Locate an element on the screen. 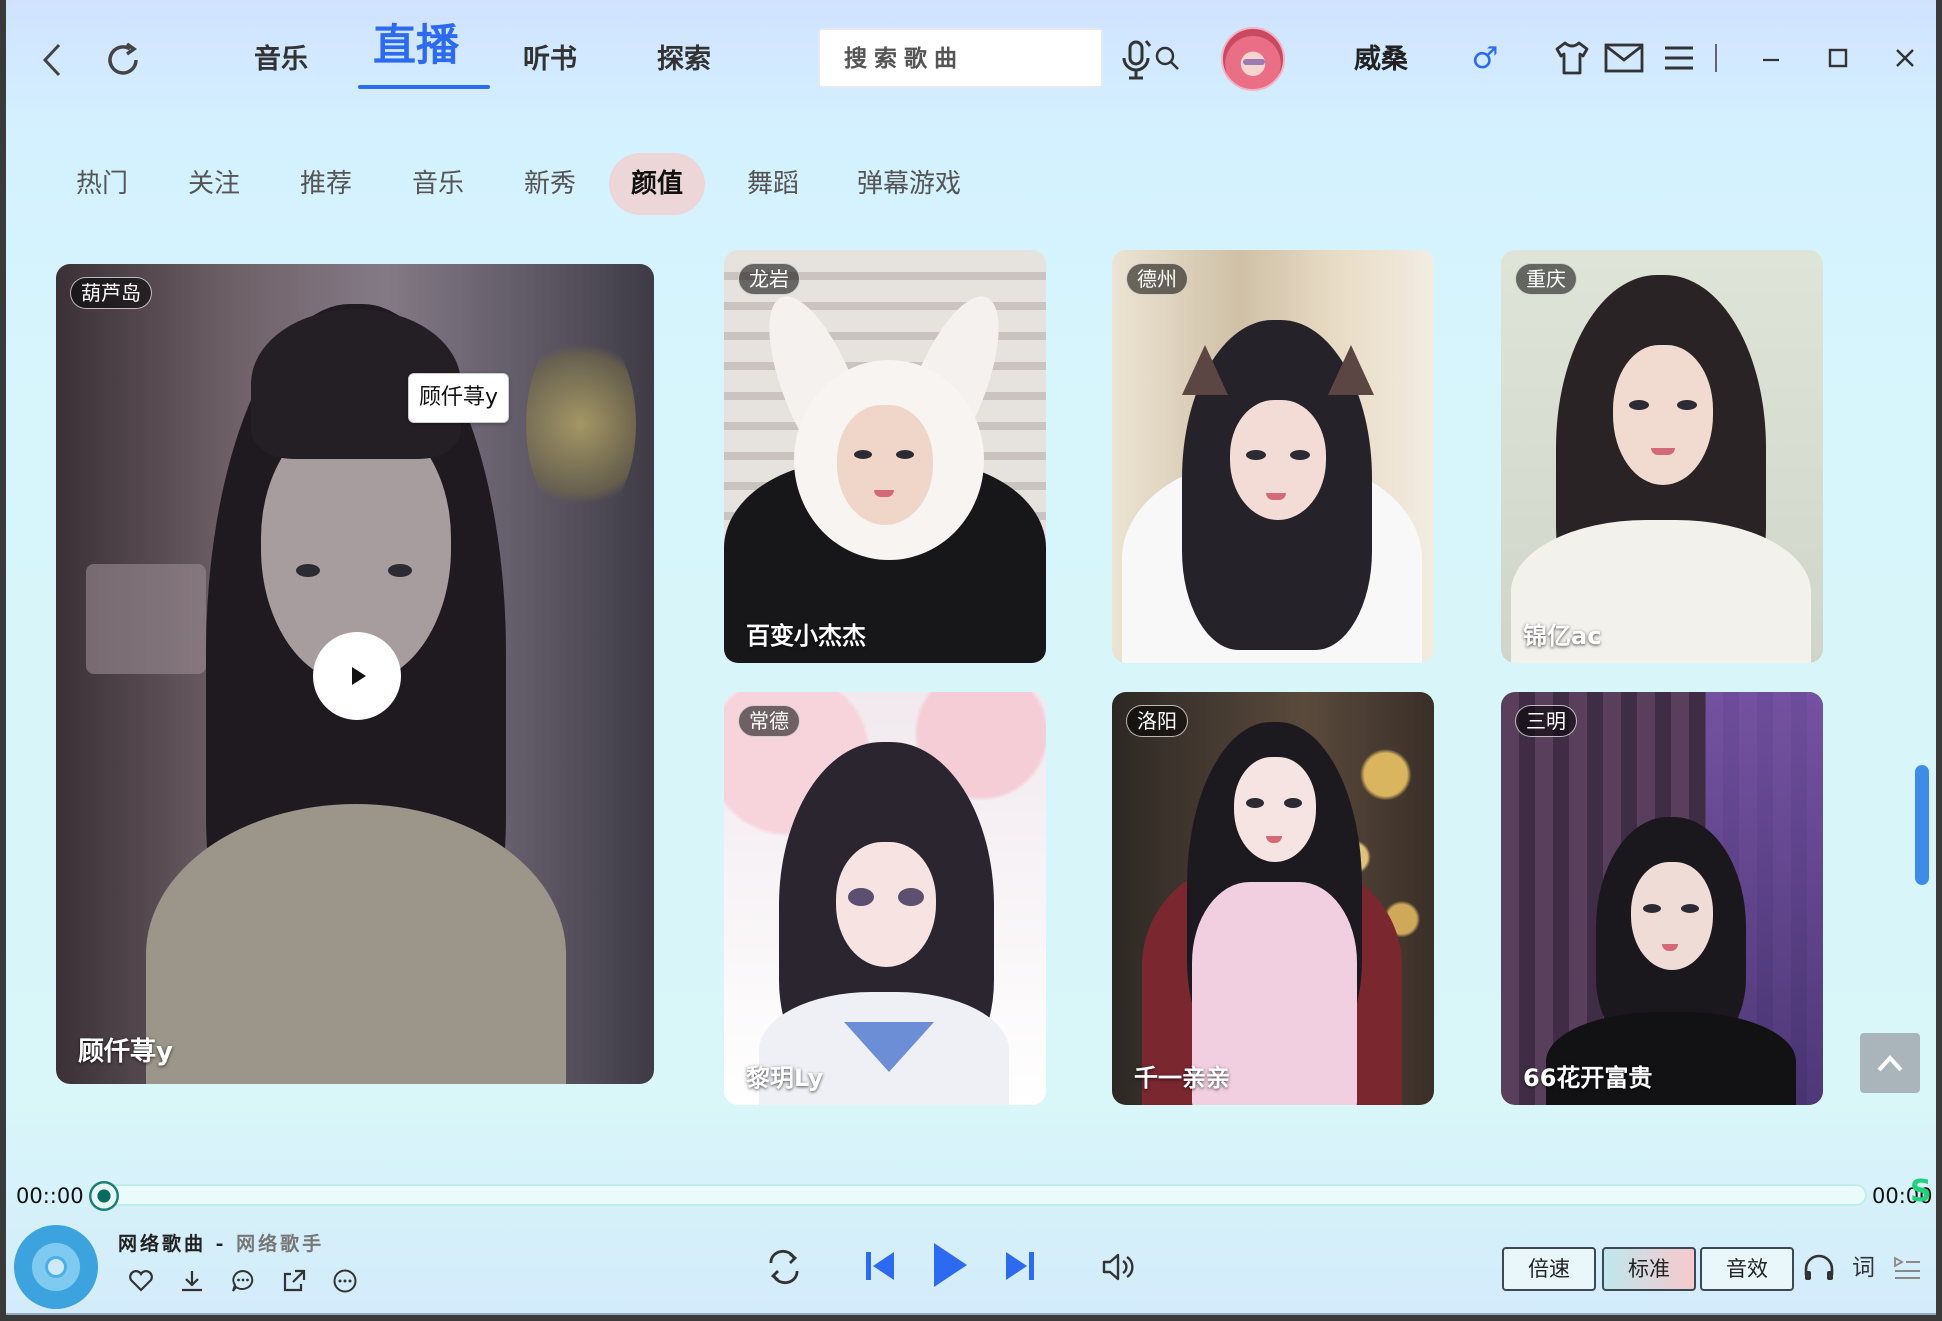 The height and width of the screenshot is (1321, 1942). listen-together-button is located at coordinates (1819, 1268).